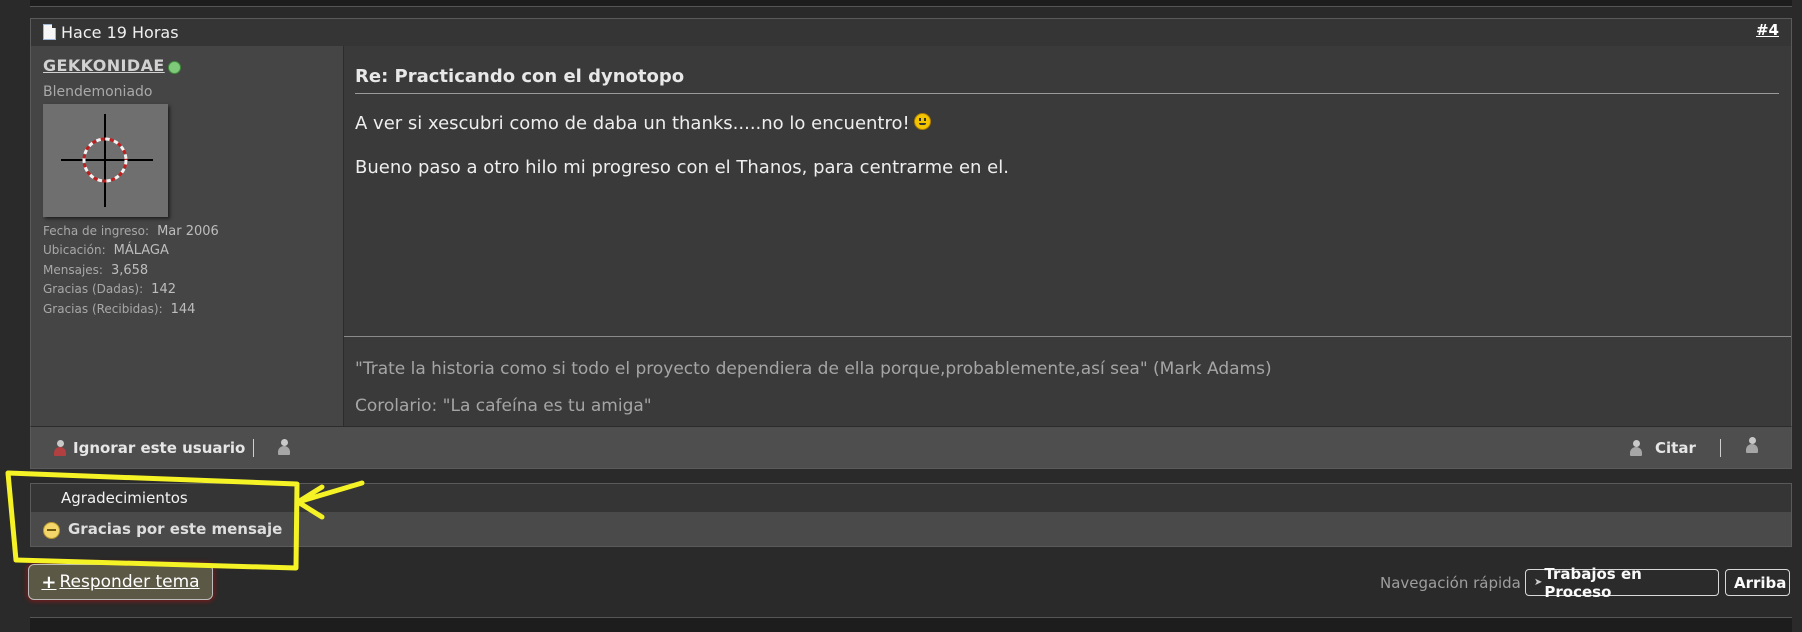 The height and width of the screenshot is (632, 1802). Describe the element at coordinates (1067, 93) in the screenshot. I see `title-divider` at that location.